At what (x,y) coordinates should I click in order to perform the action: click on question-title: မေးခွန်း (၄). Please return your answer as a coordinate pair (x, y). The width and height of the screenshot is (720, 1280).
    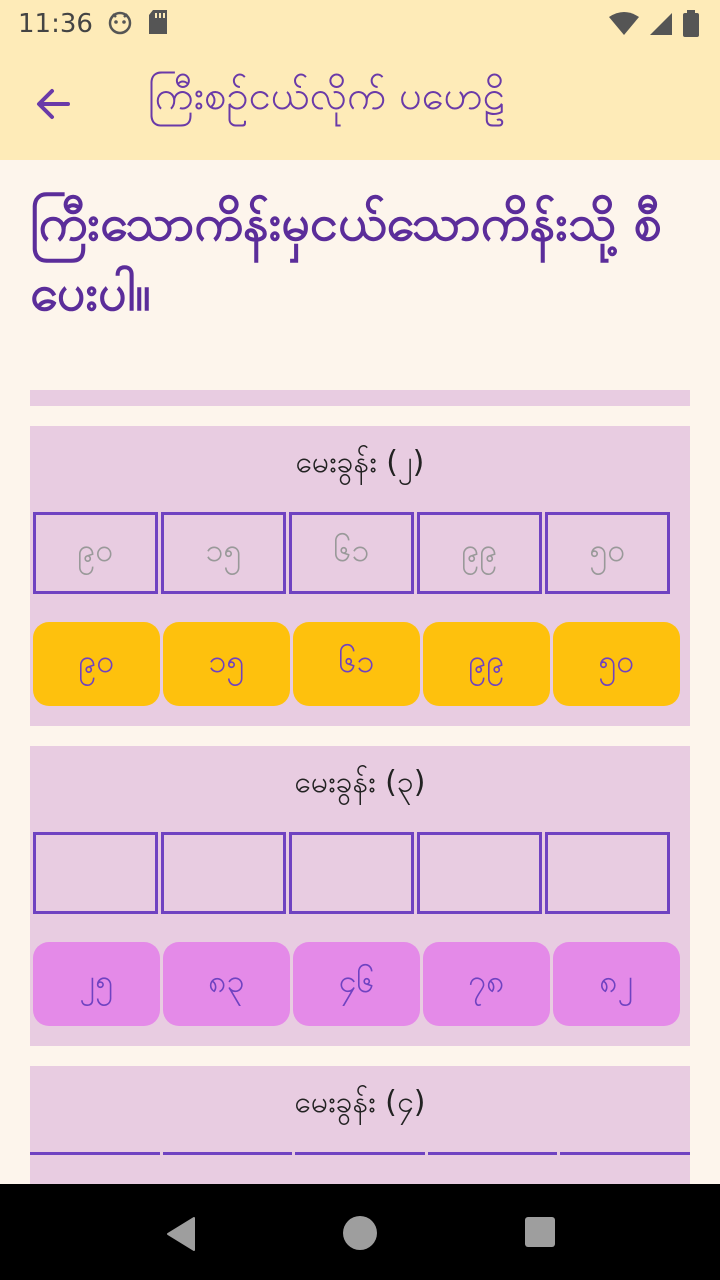
    Looking at the image, I should click on (360, 1102).